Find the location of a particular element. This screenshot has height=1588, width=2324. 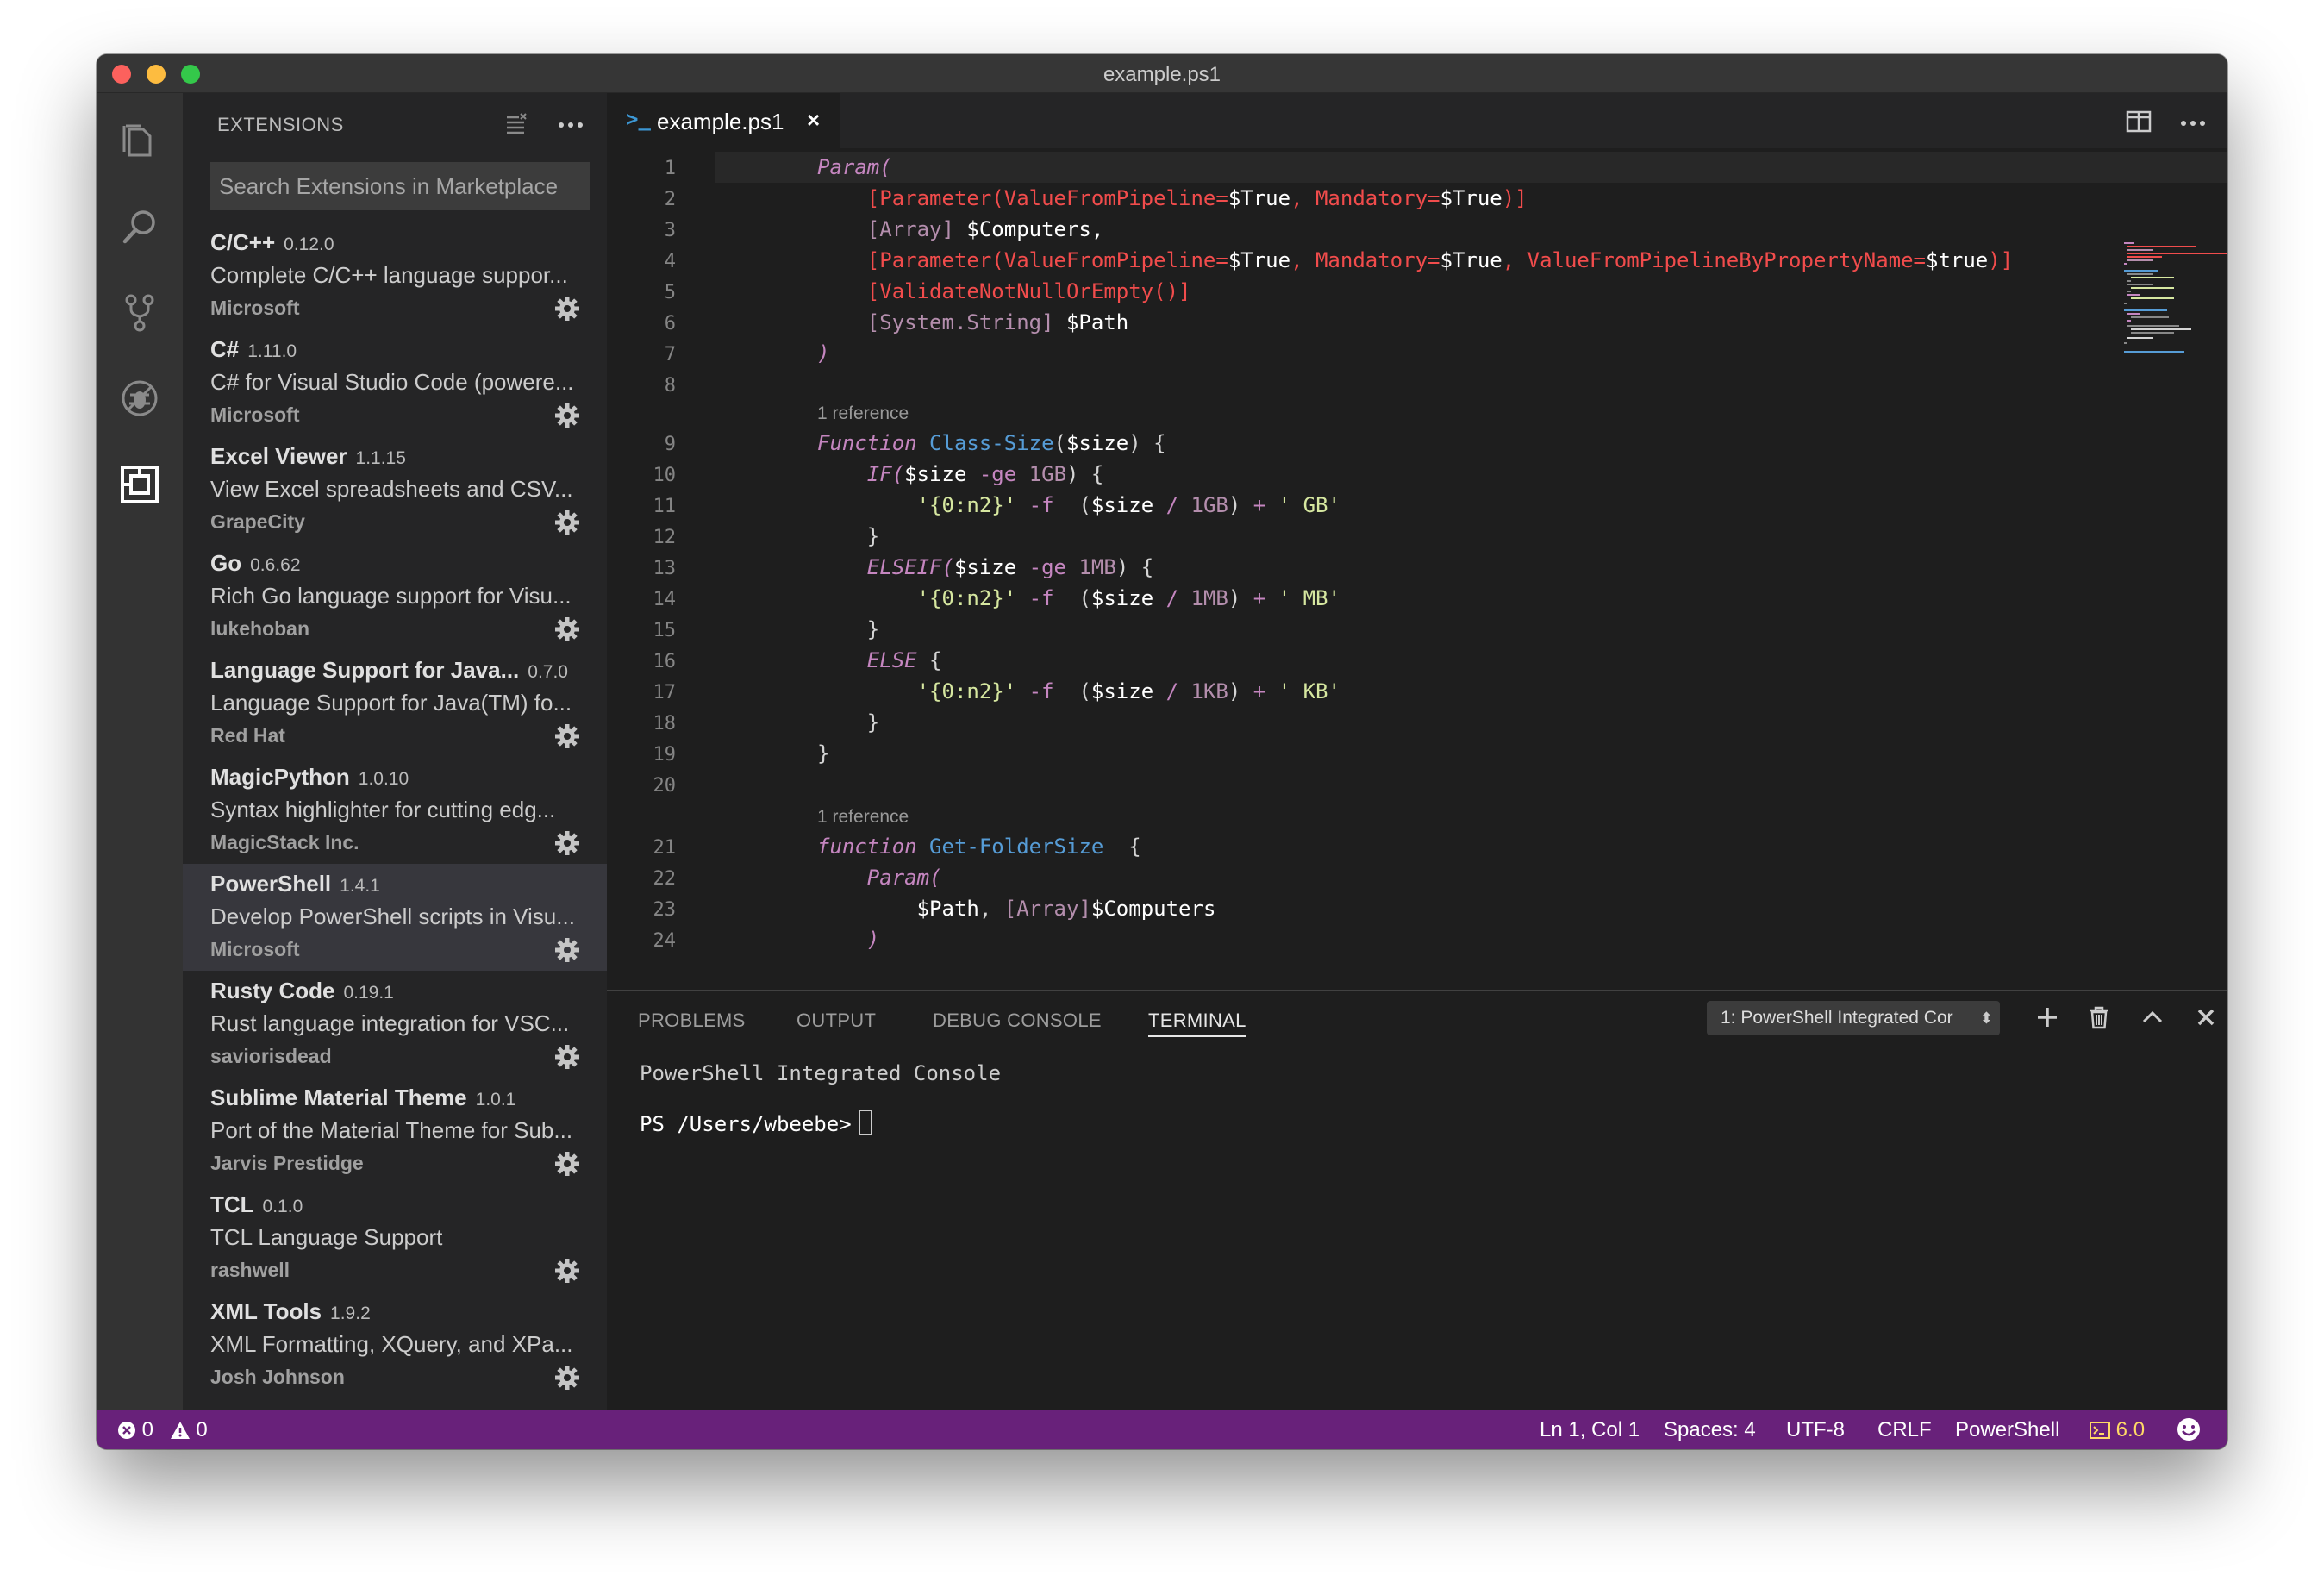

tab-close-icon: × is located at coordinates (813, 120).